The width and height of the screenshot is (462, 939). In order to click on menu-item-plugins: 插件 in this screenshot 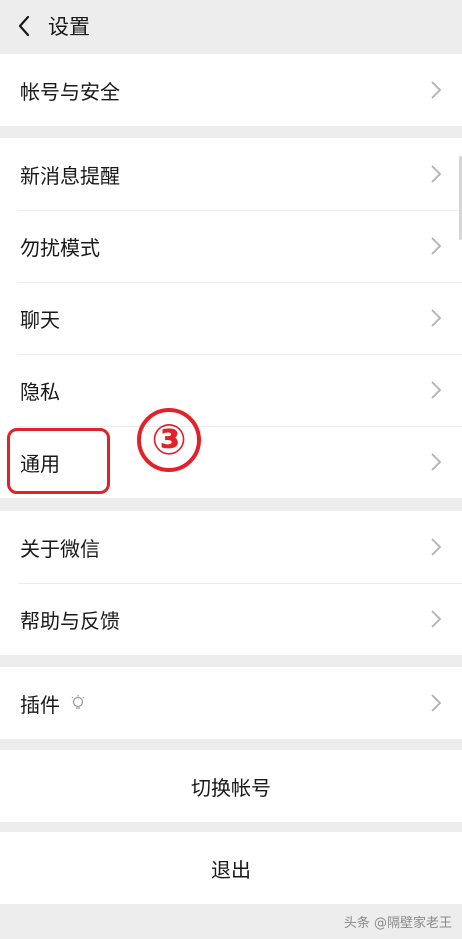, I will do `click(231, 703)`.